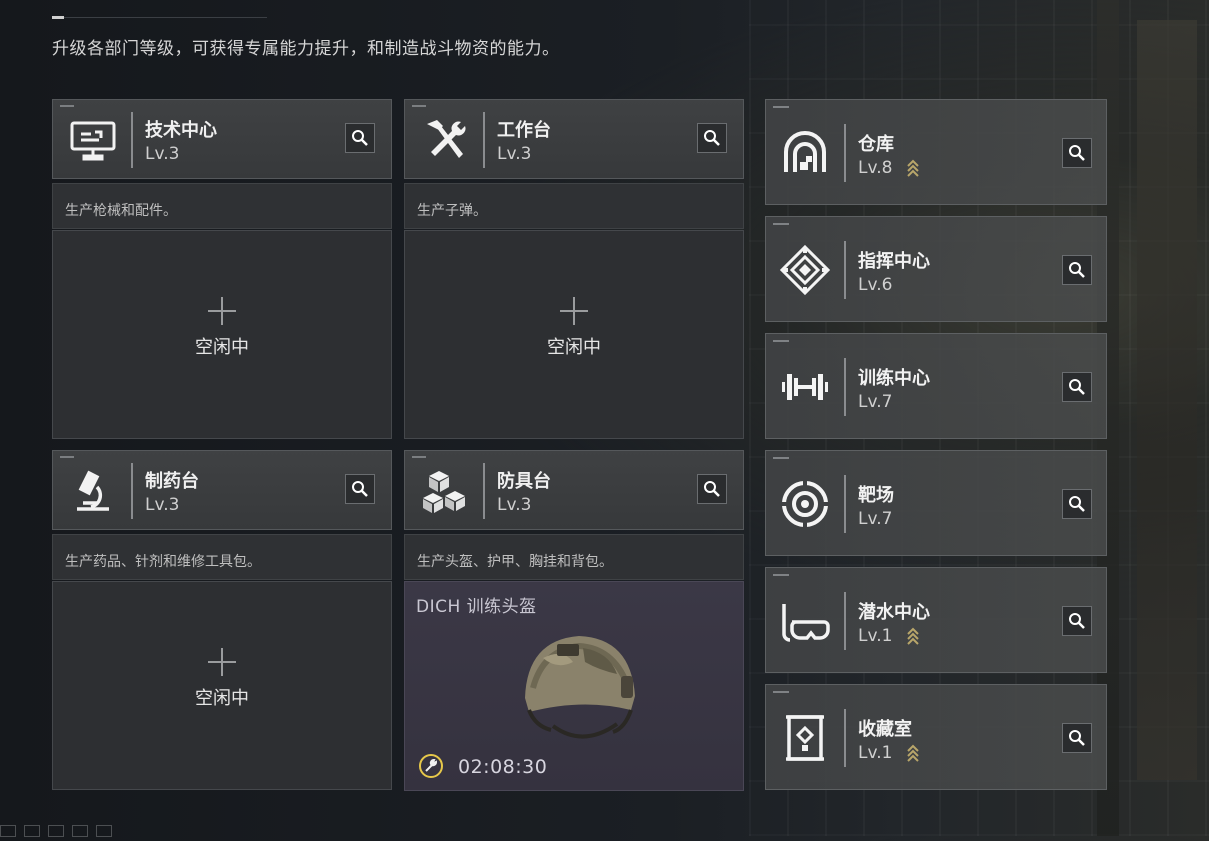  I want to click on workshop-card-pharmacy: 制药台 Lv.3, so click(222, 490).